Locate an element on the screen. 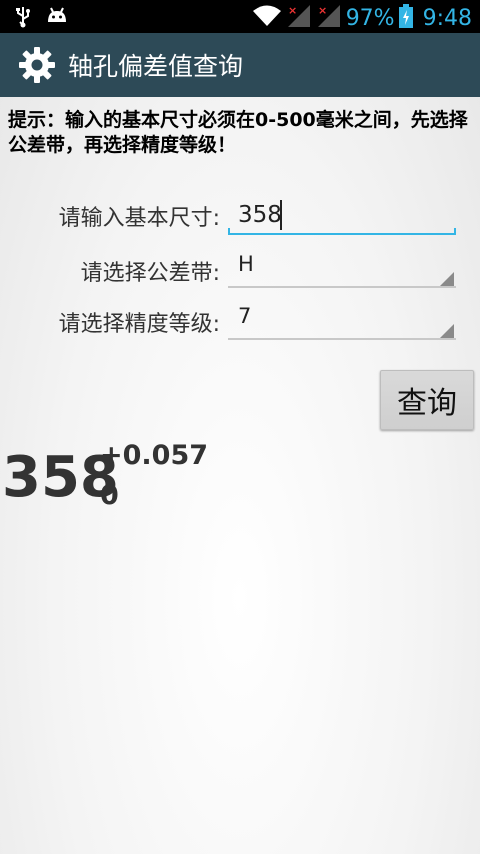  status-bar-right: × × 97% 9:48 is located at coordinates (362, 18).